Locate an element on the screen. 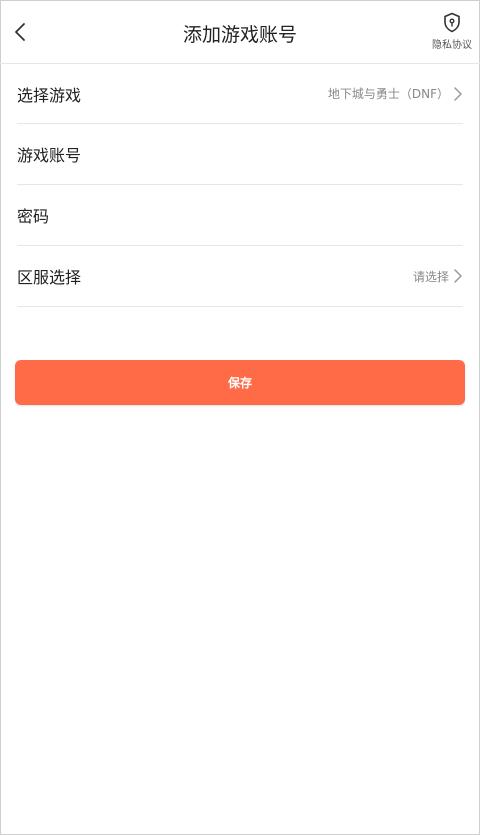 The image size is (480, 835). shield-lock-icon is located at coordinates (452, 22).